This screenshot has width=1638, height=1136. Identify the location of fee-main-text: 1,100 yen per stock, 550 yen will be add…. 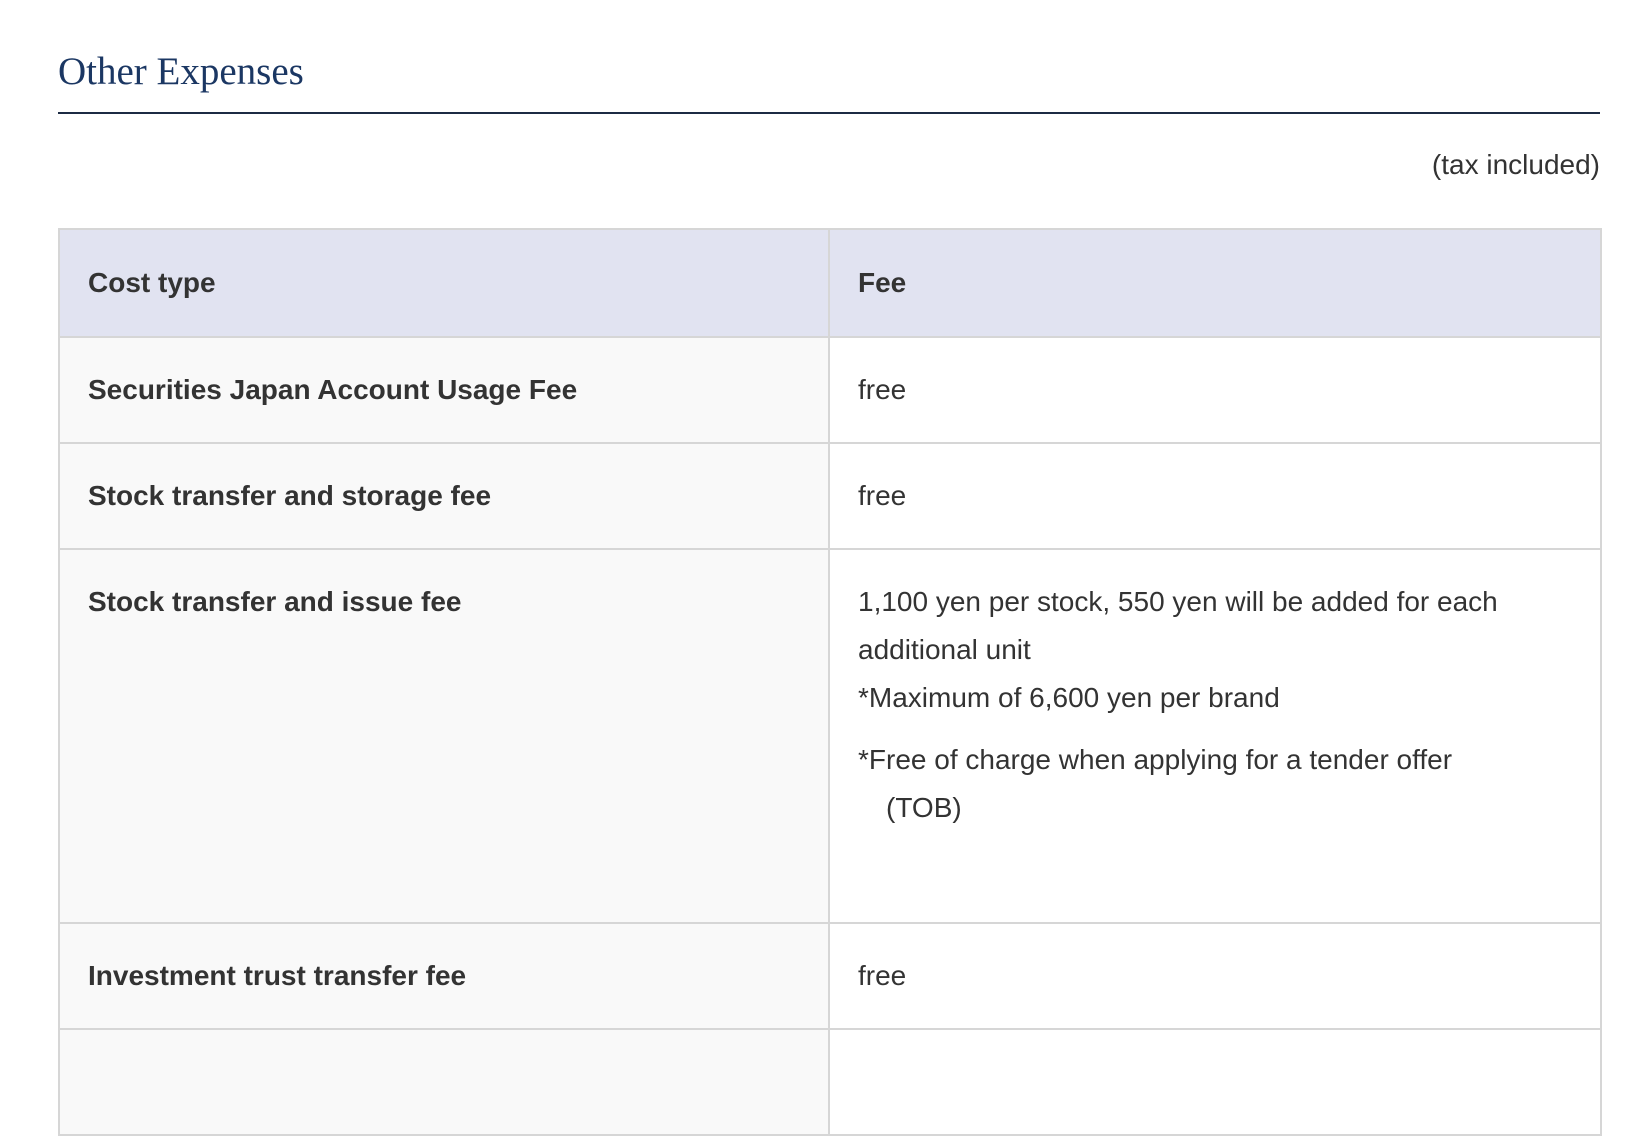
(1178, 625).